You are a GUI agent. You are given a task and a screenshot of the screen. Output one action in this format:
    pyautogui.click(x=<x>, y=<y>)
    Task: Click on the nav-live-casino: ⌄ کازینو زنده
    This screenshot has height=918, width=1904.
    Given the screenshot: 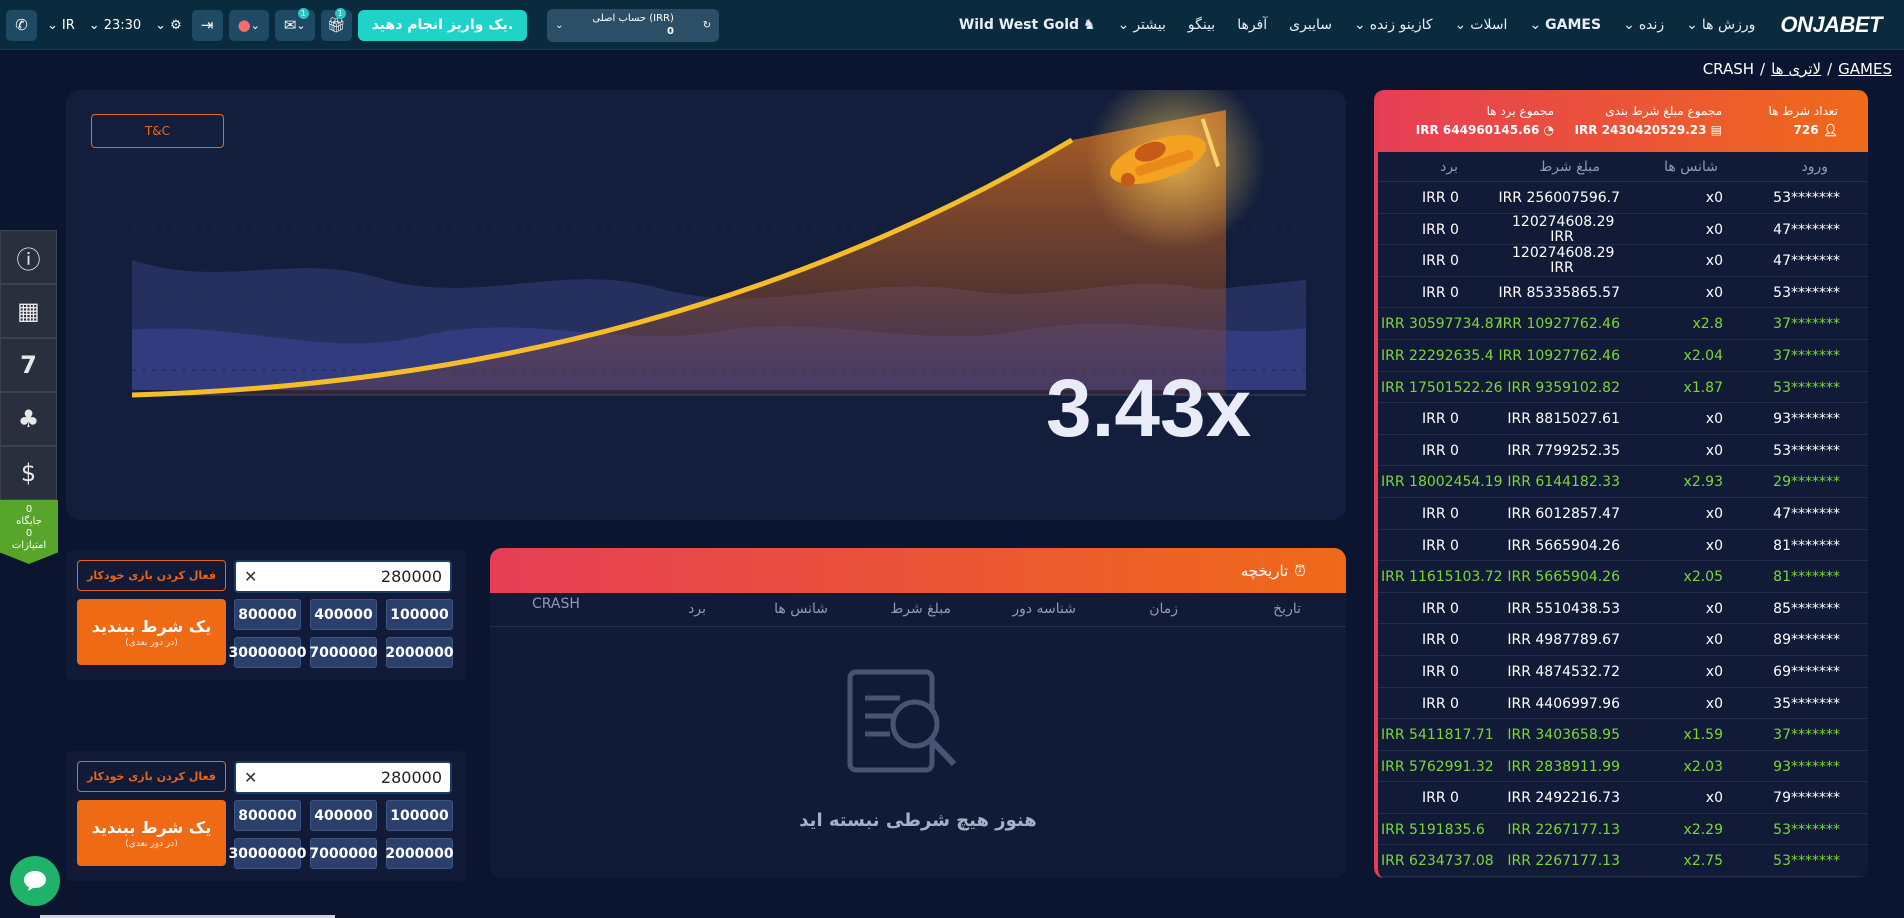 What is the action you would take?
    pyautogui.click(x=1393, y=25)
    